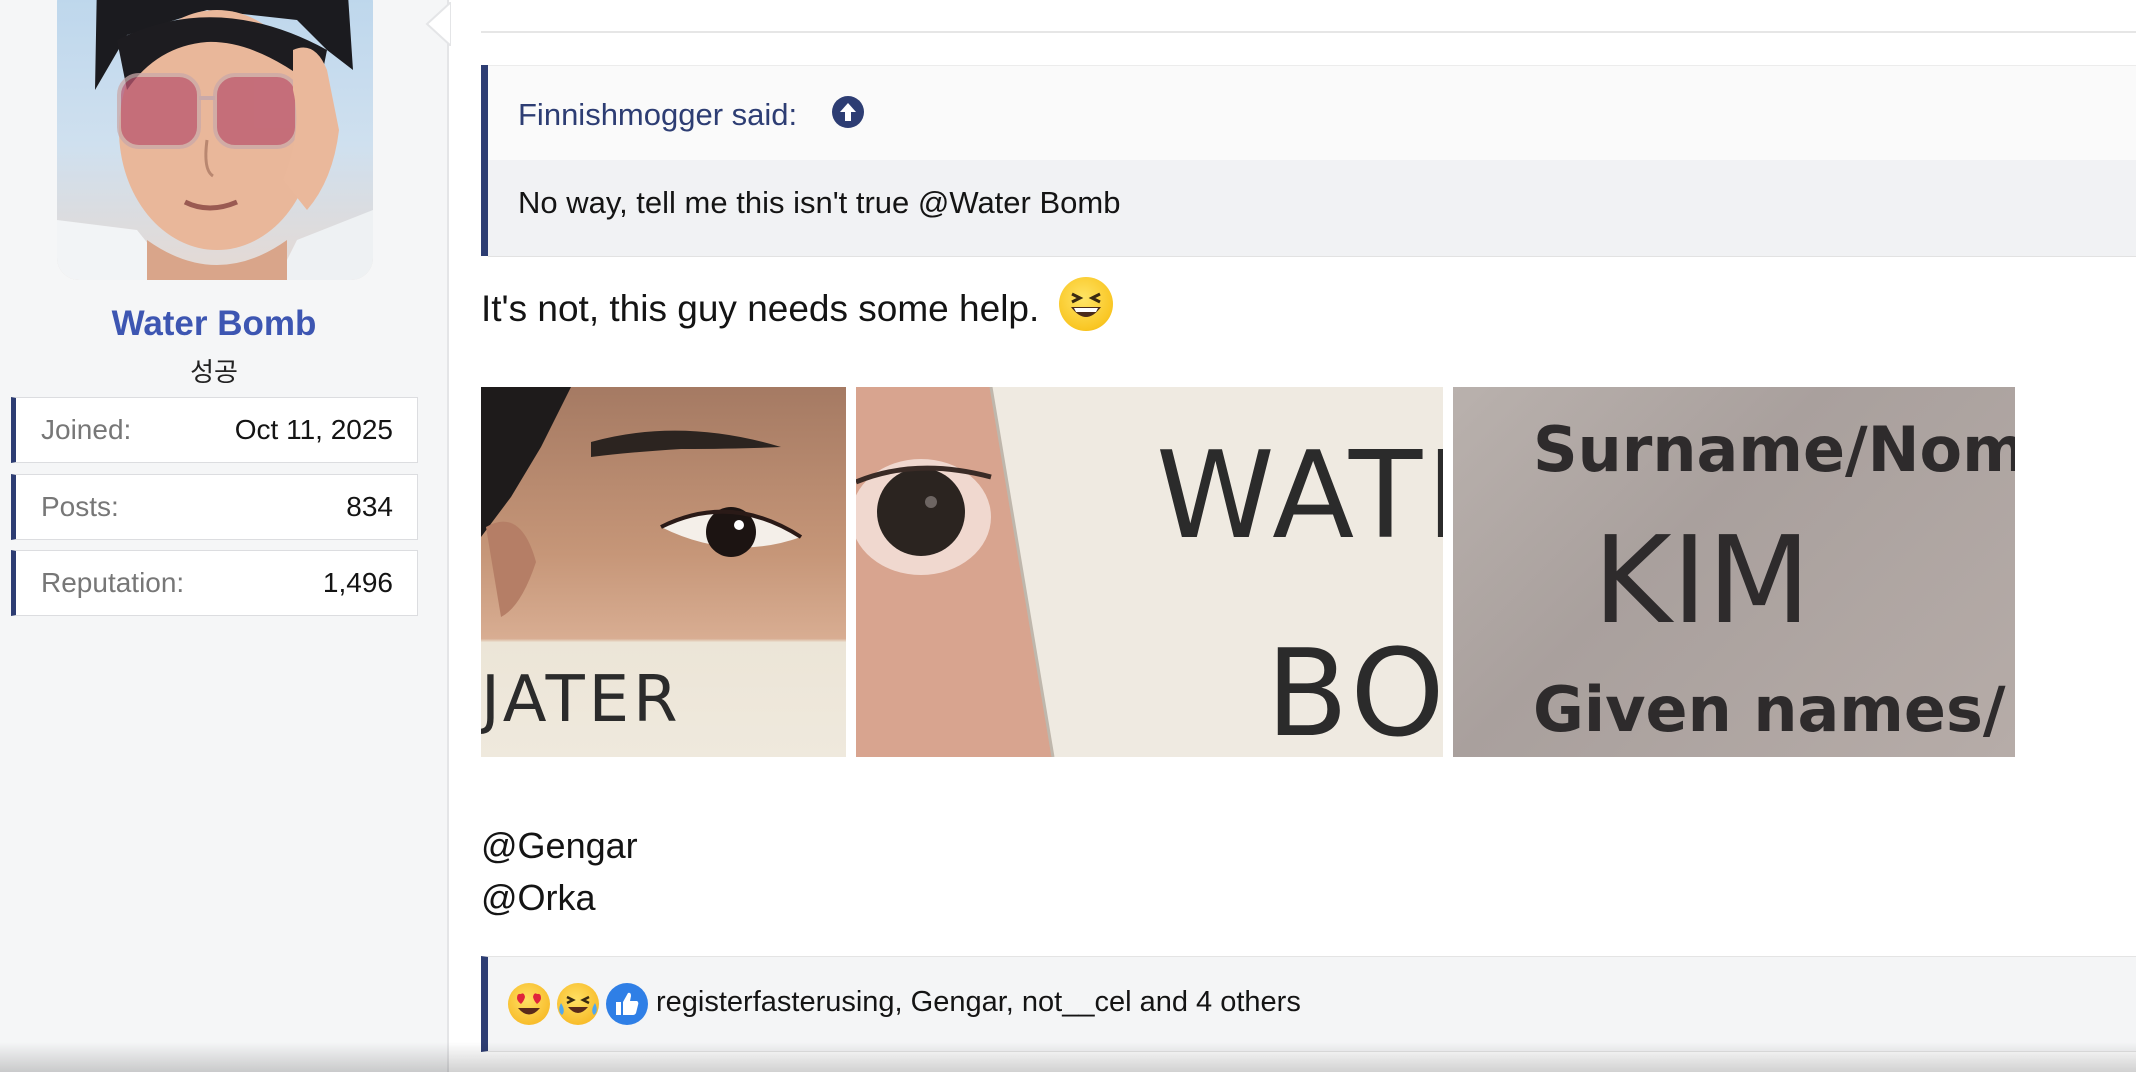 The image size is (2136, 1072). Describe the element at coordinates (663, 572) in the screenshot. I see `post-image: JATER` at that location.